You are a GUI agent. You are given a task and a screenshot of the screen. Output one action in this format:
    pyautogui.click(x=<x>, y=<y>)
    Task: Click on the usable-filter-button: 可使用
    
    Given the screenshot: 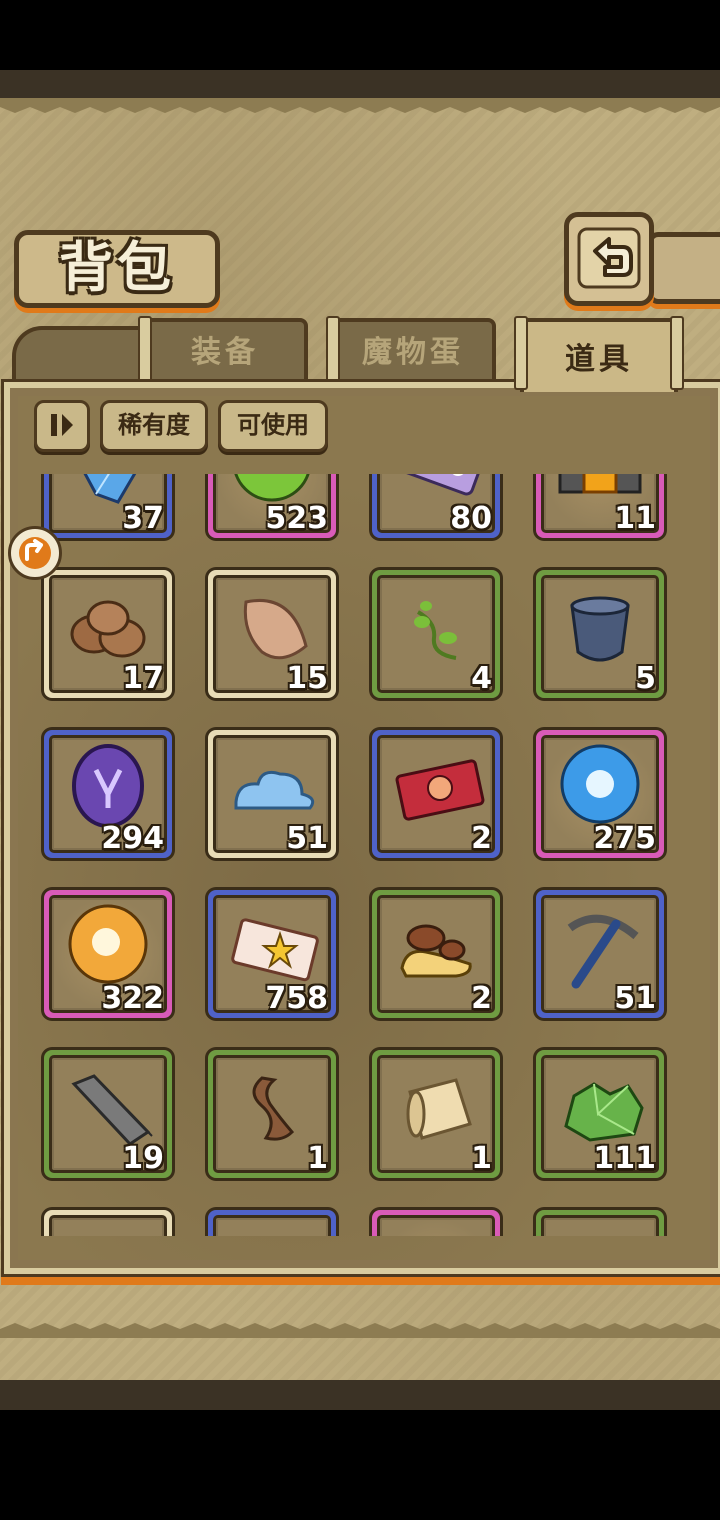 What is the action you would take?
    pyautogui.click(x=273, y=426)
    